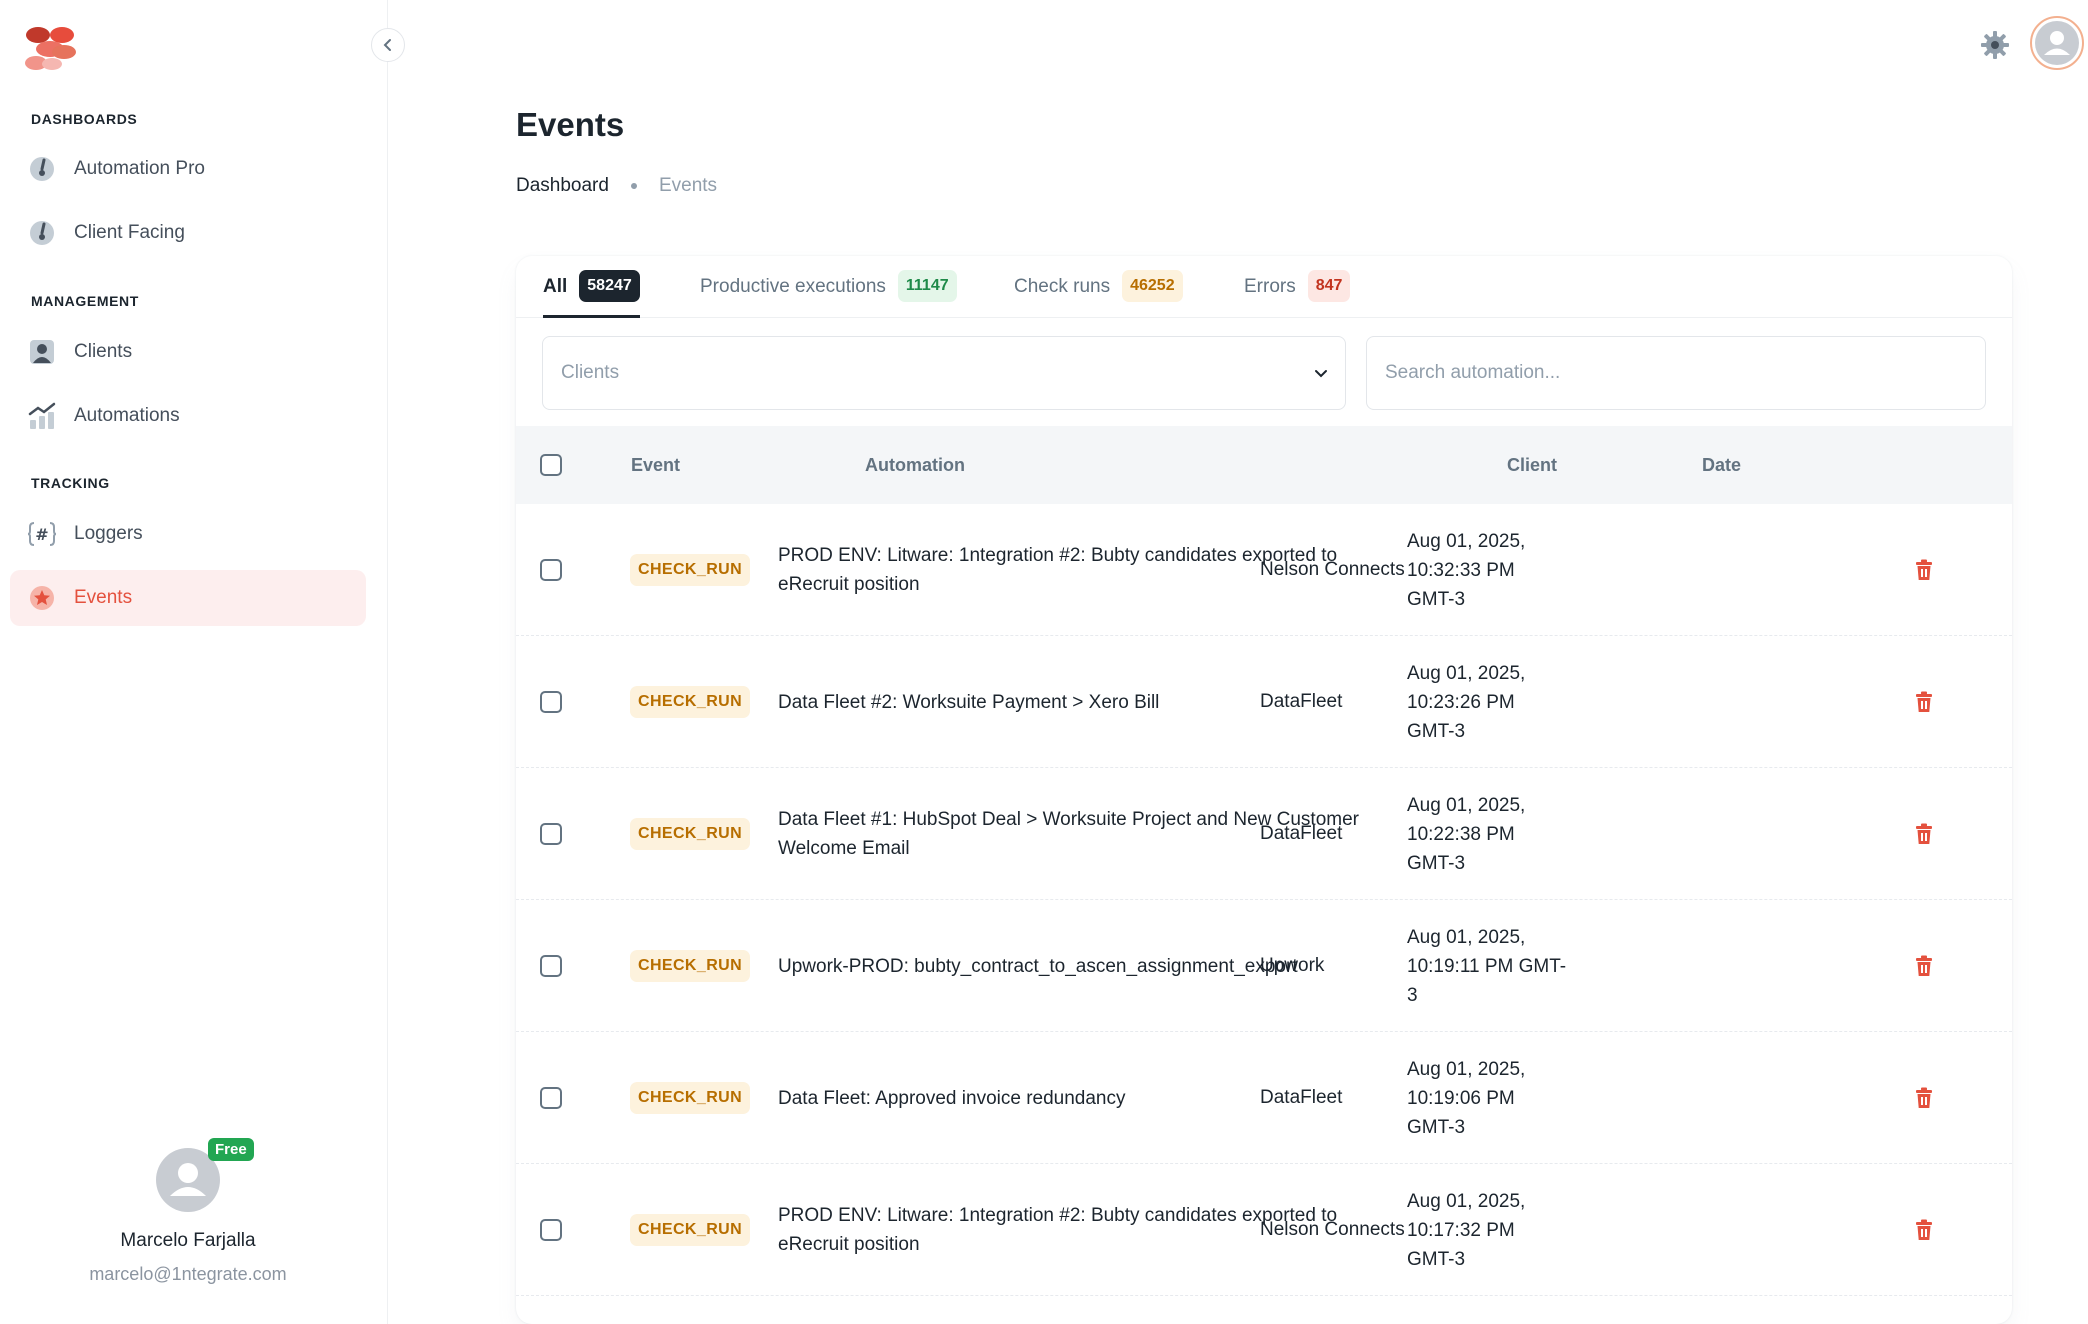 The image size is (2088, 1324). What do you see at coordinates (551, 465) in the screenshot?
I see `select-all-checkbox` at bounding box center [551, 465].